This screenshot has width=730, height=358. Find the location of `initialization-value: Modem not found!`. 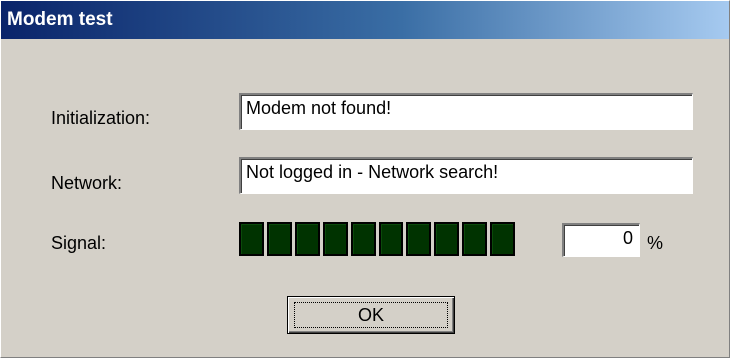

initialization-value: Modem not found! is located at coordinates (319, 108).